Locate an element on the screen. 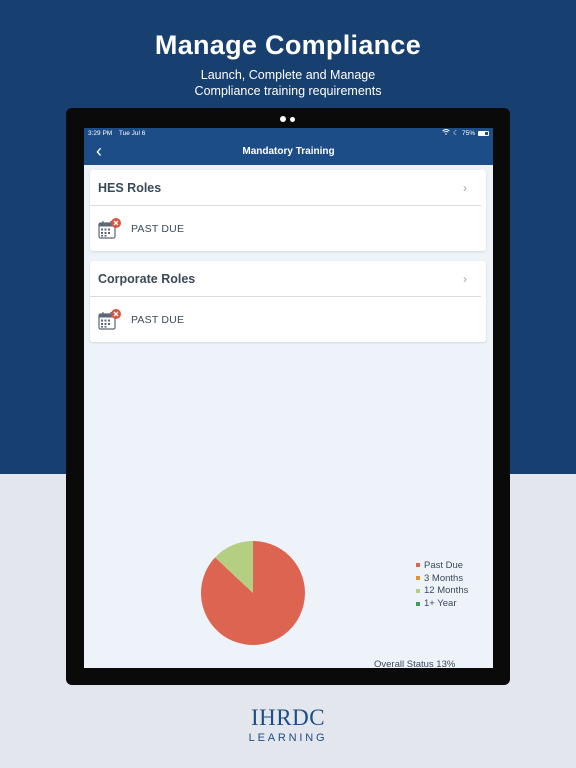  legend-label: 12 Months is located at coordinates (446, 591).